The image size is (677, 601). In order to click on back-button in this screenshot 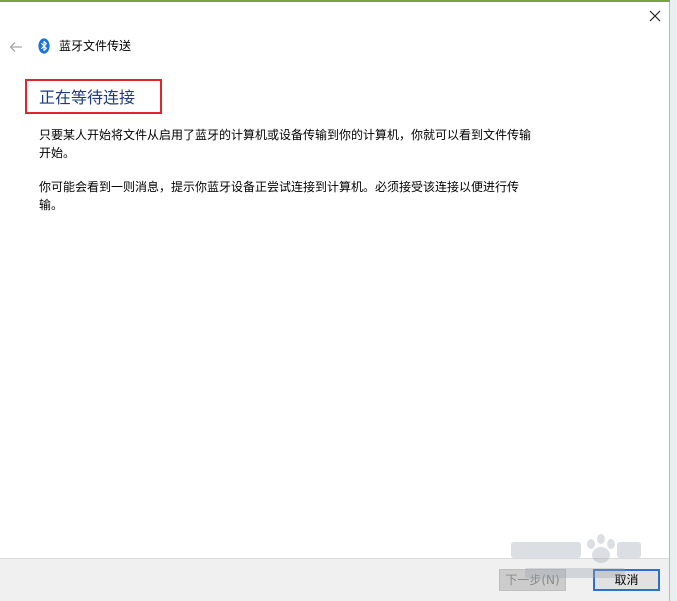, I will do `click(16, 47)`.